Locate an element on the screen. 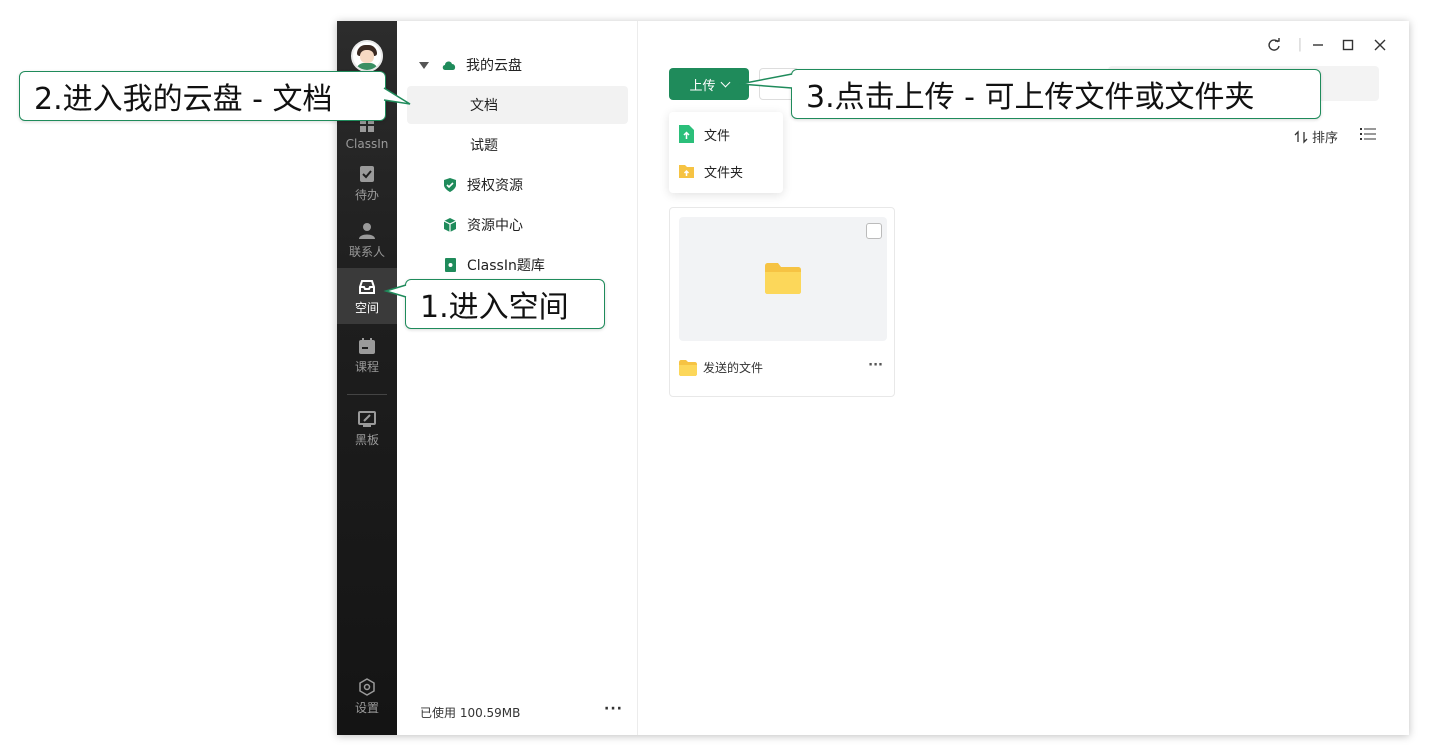 This screenshot has width=1430, height=756. nav-resource-center: 资源中心 is located at coordinates (517, 225).